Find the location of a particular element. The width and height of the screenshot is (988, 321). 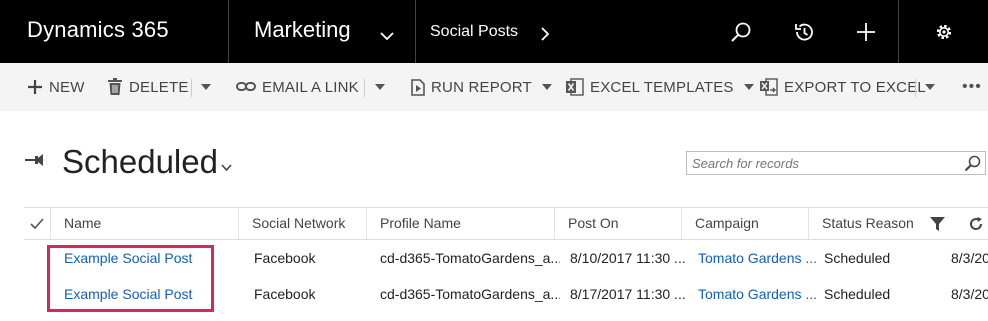

excel-templates-label: EXCEL TEMPLATES is located at coordinates (662, 87).